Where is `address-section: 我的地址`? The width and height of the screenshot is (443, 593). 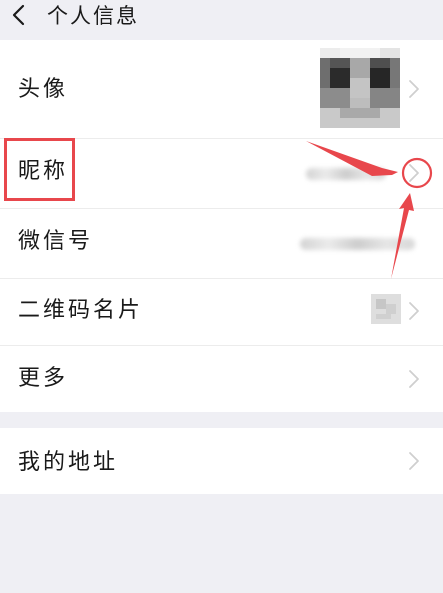 address-section: 我的地址 is located at coordinates (221, 461).